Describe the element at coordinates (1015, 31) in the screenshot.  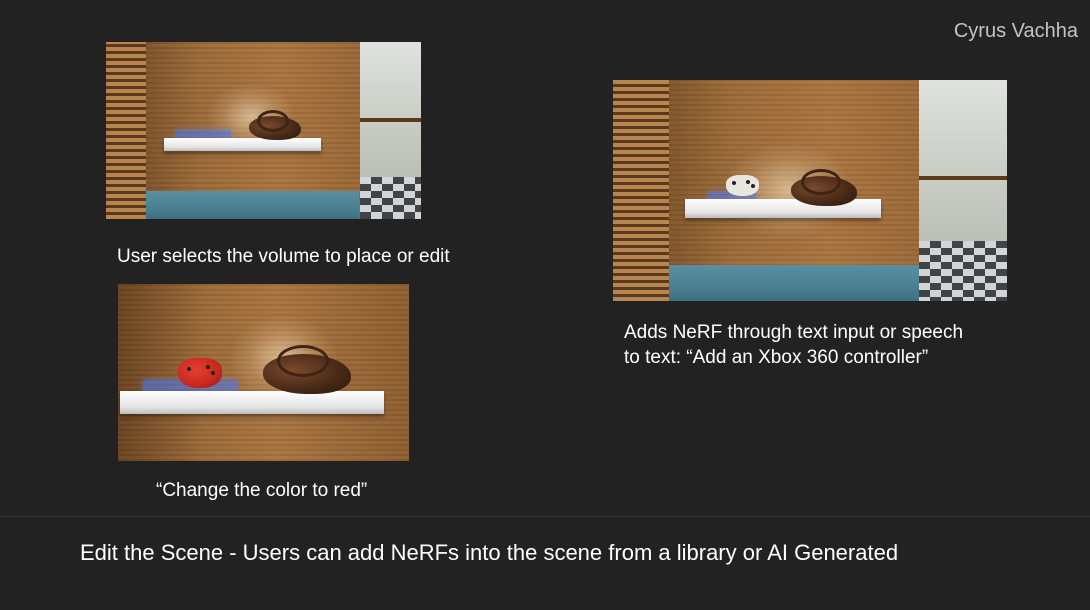
I see `author-name: Cyrus Vachha` at that location.